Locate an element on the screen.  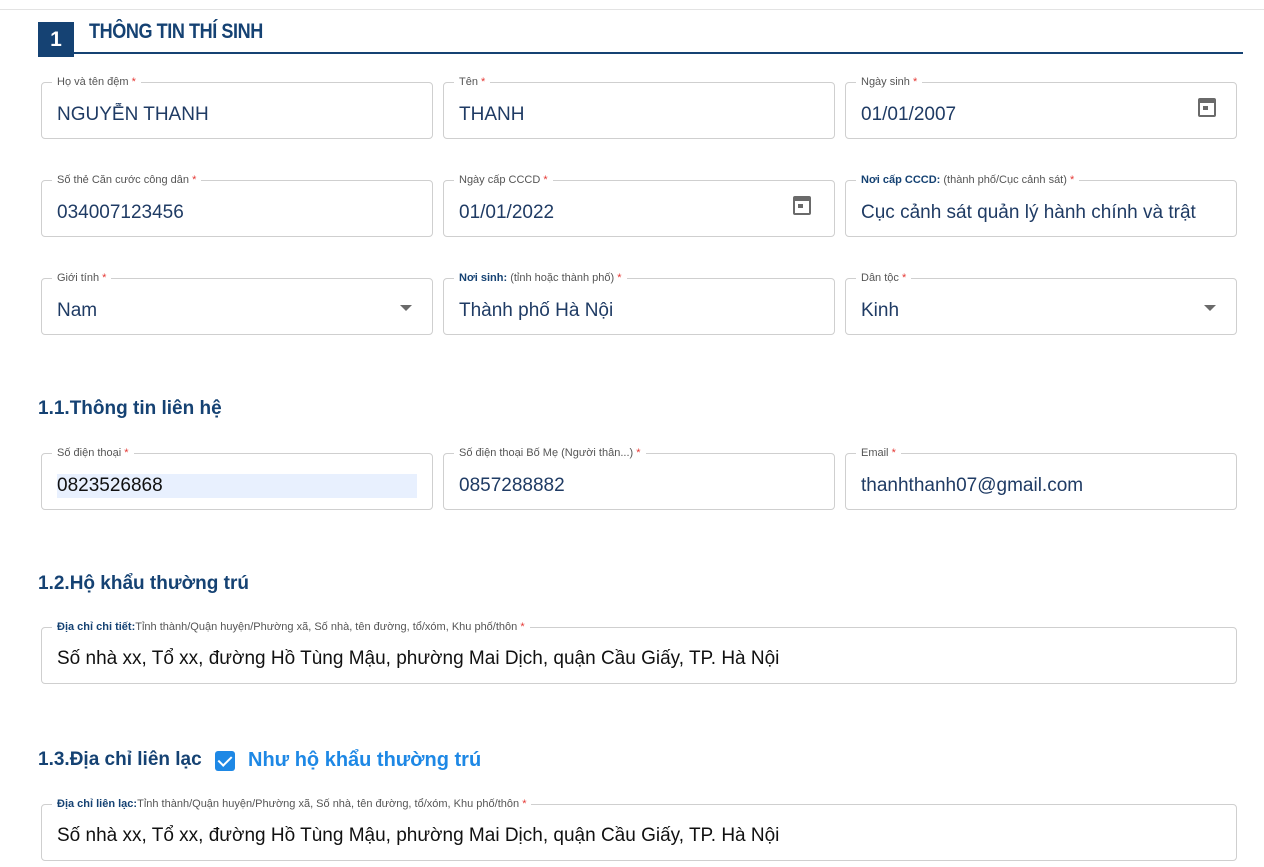
dan-toc-value: Kinh is located at coordinates (880, 310).